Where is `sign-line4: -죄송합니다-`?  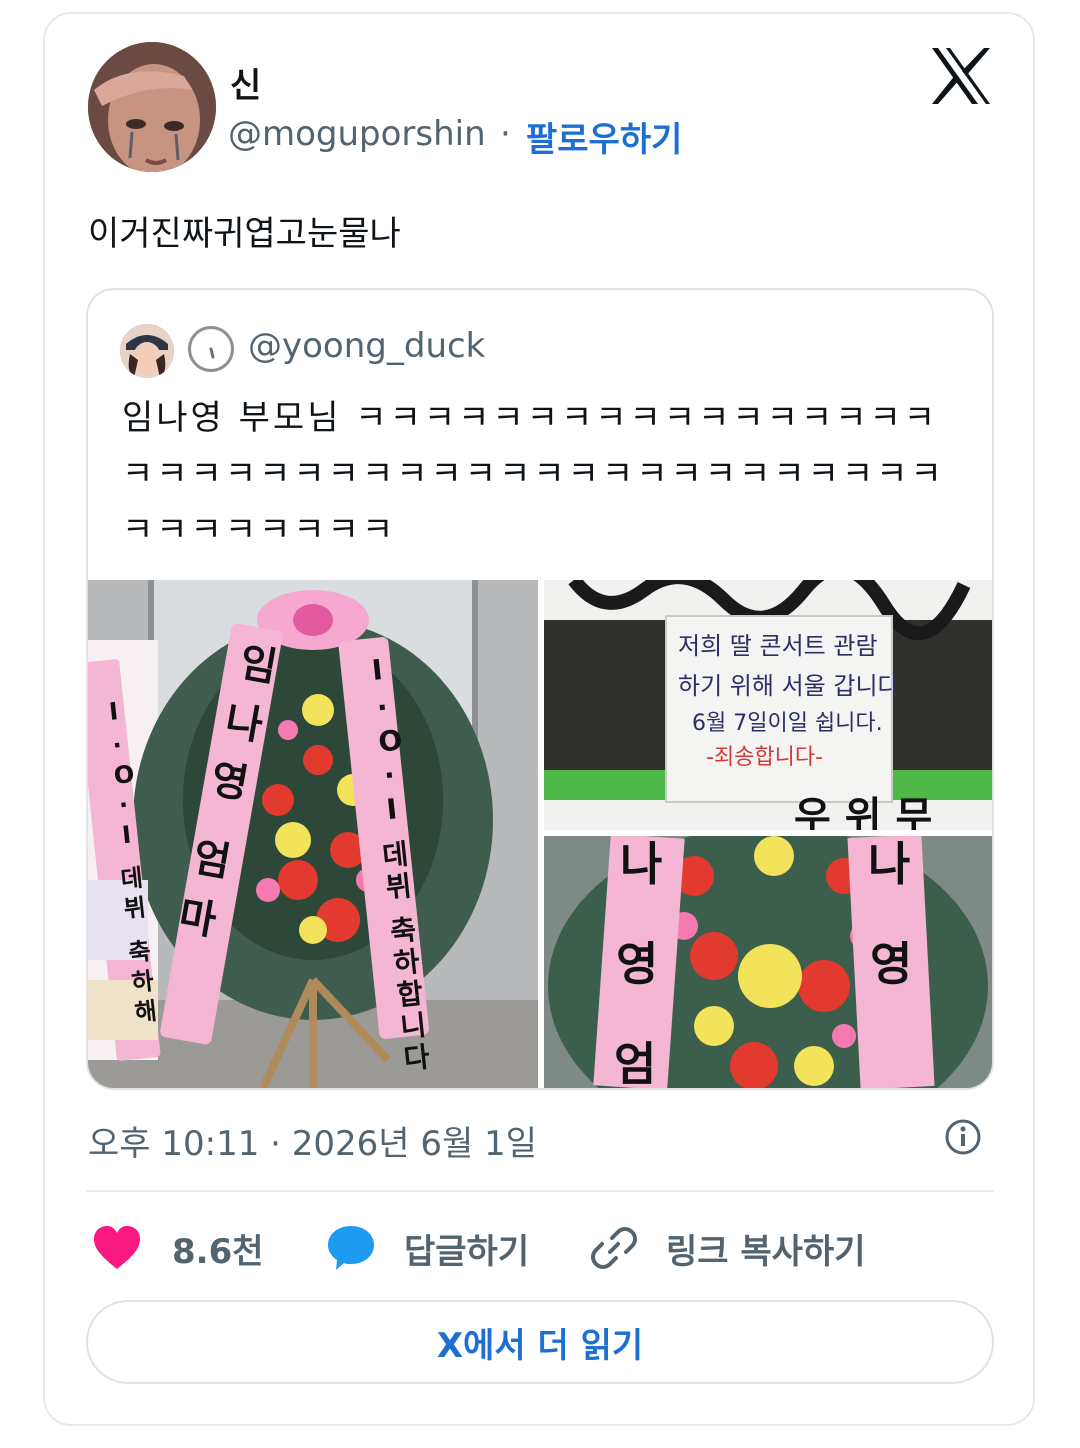 sign-line4: -죄송합니다- is located at coordinates (764, 757).